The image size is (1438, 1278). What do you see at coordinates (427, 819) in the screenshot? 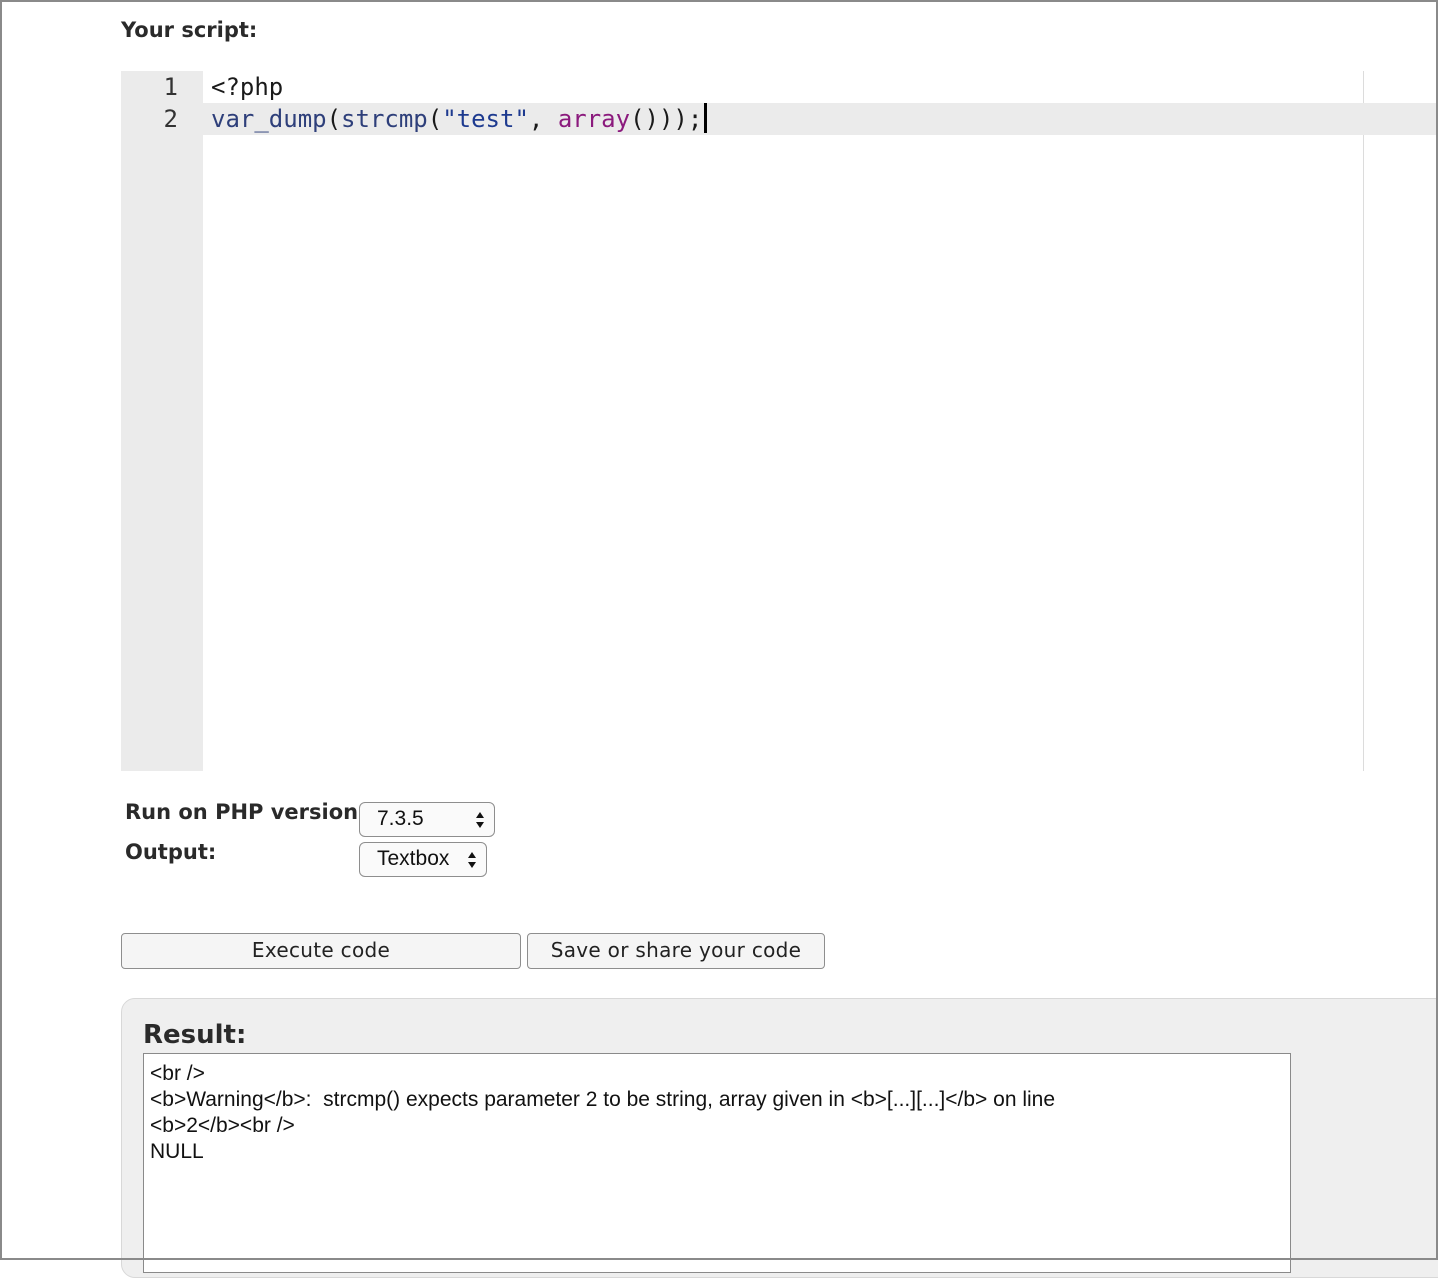
I see `php-version-select: 7.3.5` at bounding box center [427, 819].